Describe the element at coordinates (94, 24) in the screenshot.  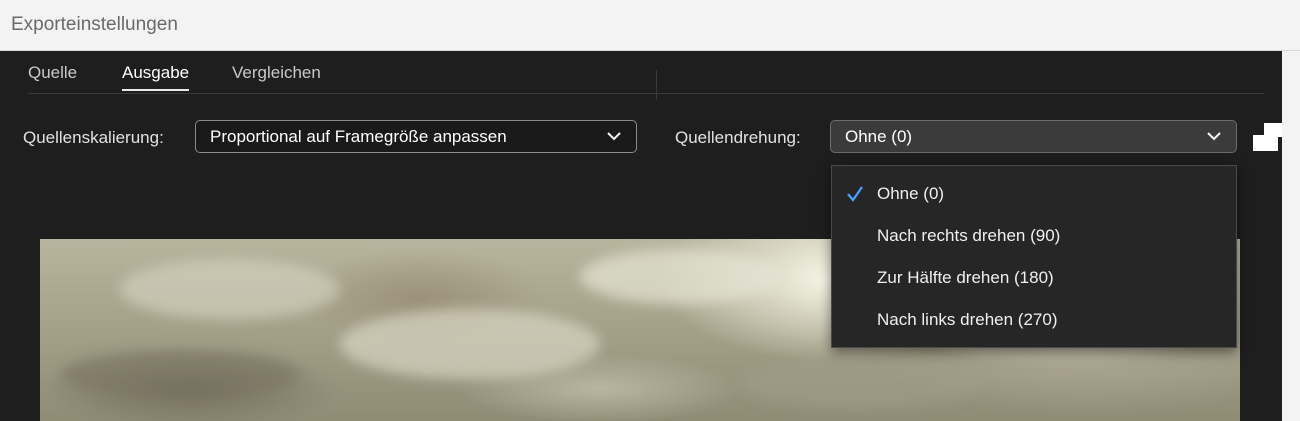
I see `window-title: Exporteinstellungen` at that location.